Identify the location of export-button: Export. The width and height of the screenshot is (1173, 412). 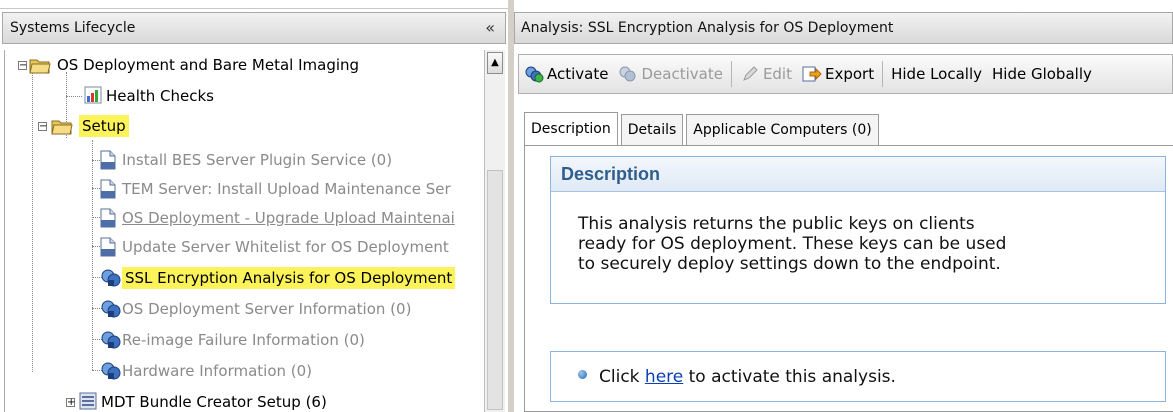
(838, 74).